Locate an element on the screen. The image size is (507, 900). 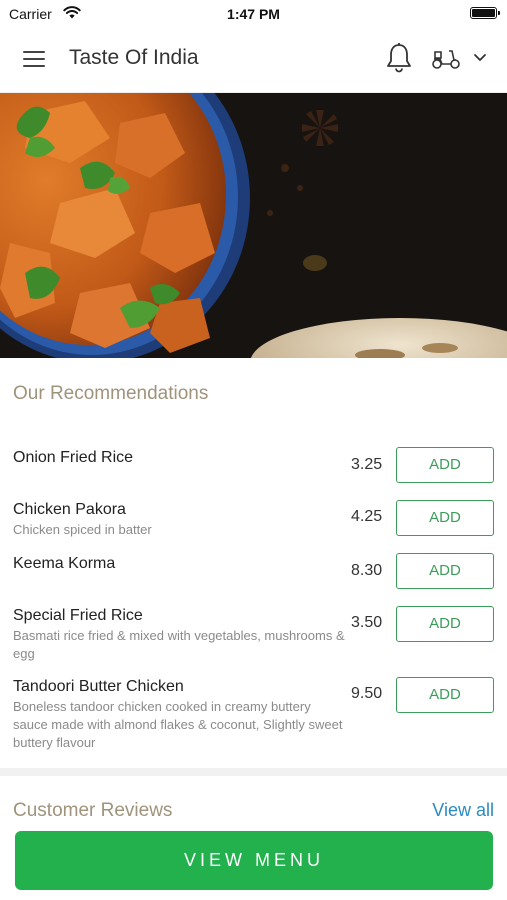
item-name: Tandoori Butter Chicken is located at coordinates (98, 686).